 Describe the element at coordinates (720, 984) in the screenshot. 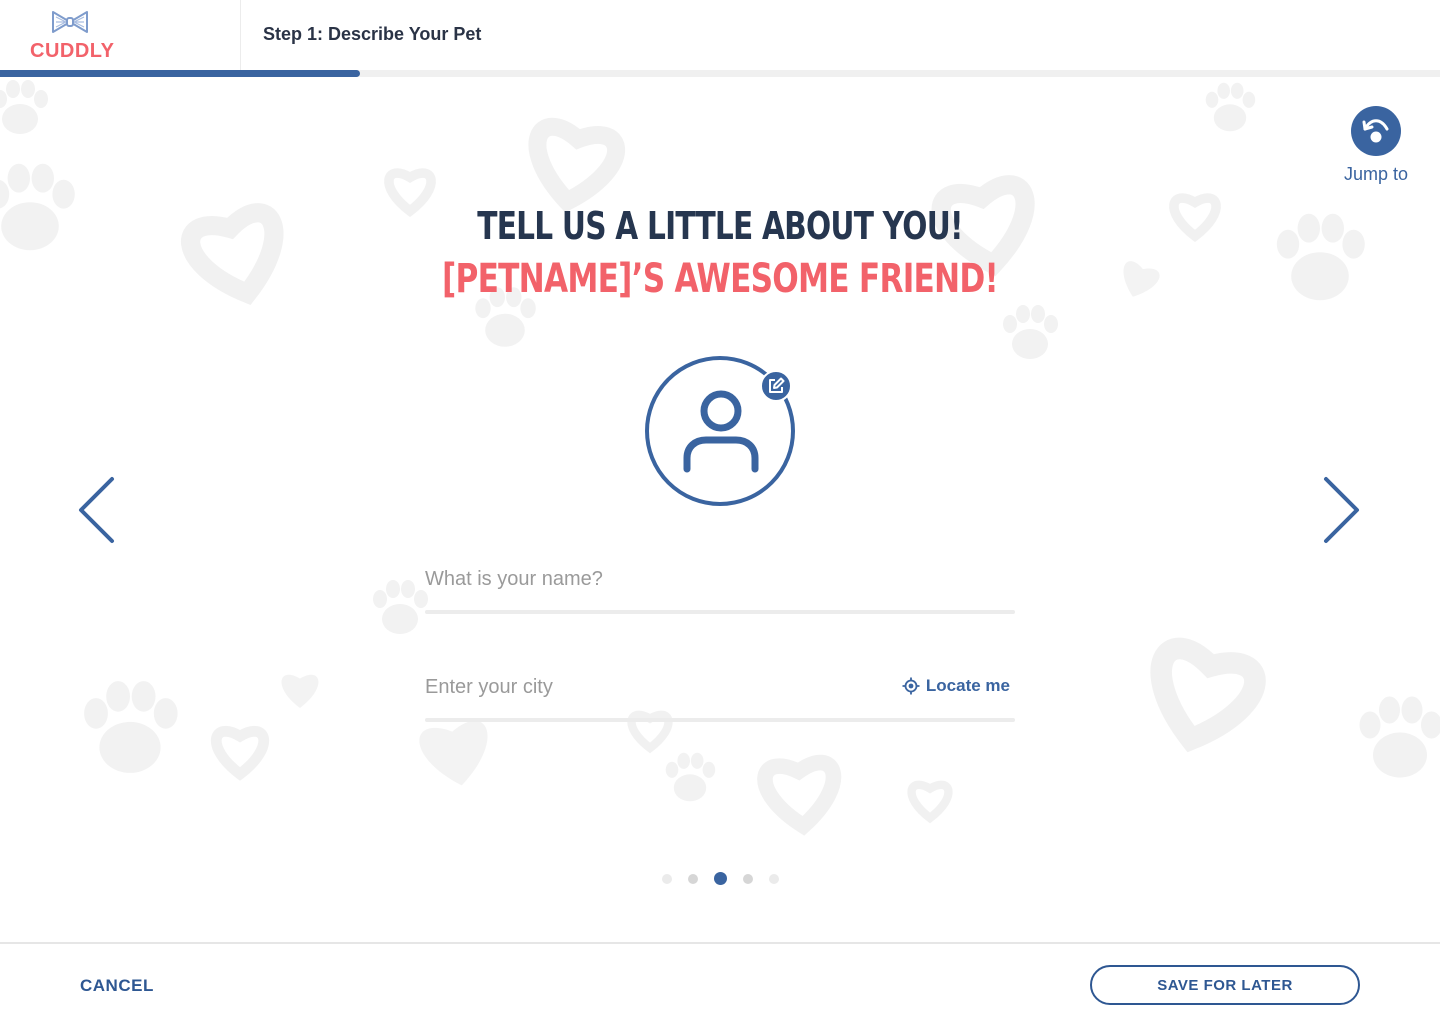

I see `footer: CANCEL SAVE FOR LATER` at that location.